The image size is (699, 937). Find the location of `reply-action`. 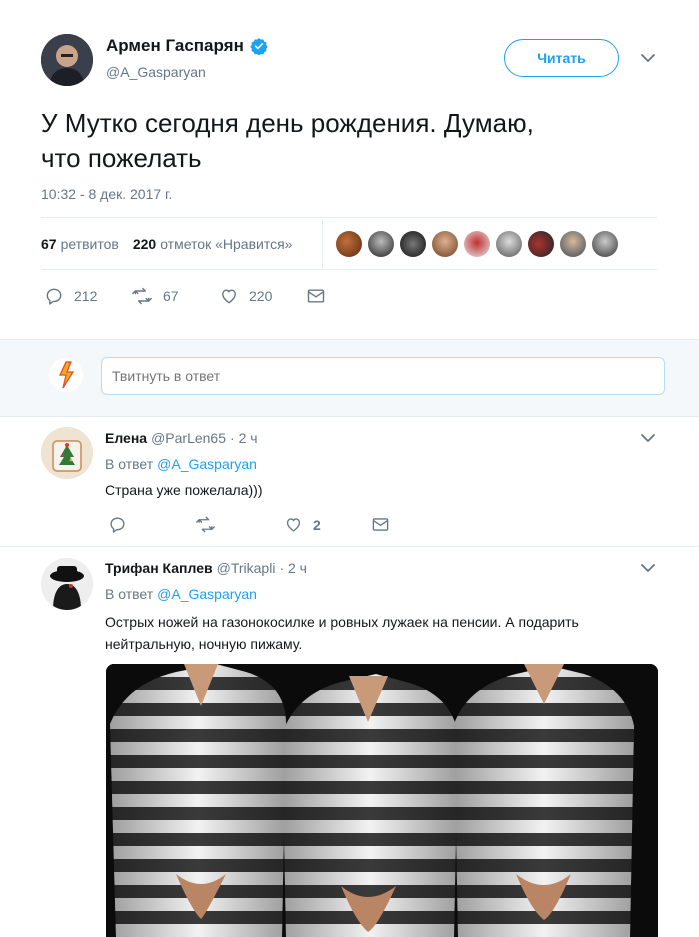

reply-action is located at coordinates (151, 524).